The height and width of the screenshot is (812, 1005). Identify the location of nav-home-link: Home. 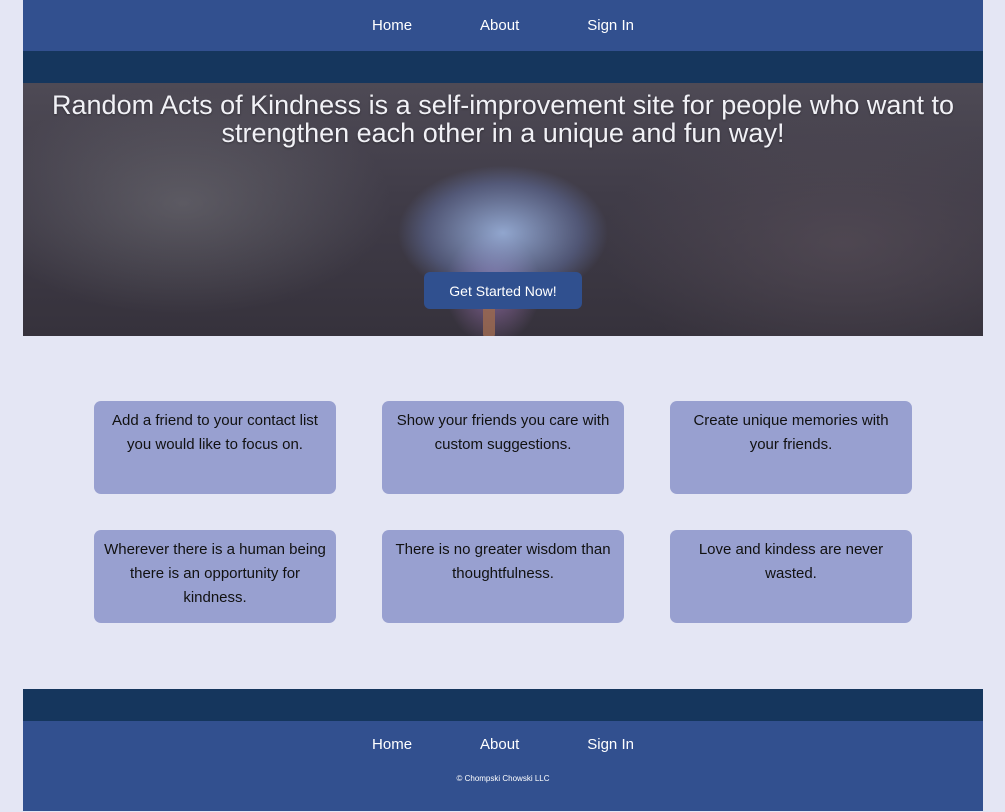
(392, 25).